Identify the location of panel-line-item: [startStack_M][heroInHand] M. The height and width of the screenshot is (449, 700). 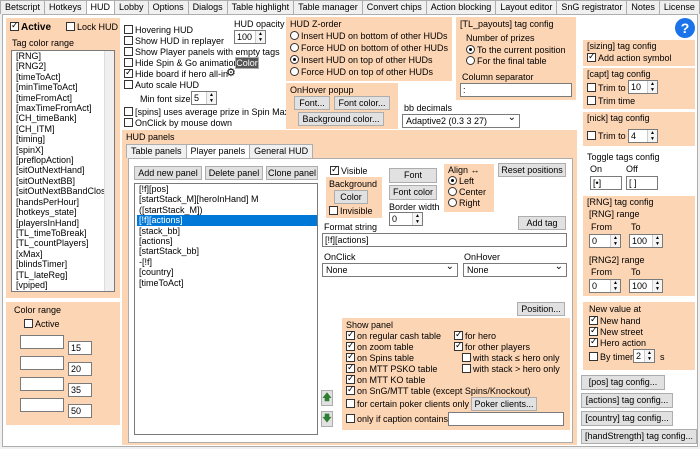
(227, 199).